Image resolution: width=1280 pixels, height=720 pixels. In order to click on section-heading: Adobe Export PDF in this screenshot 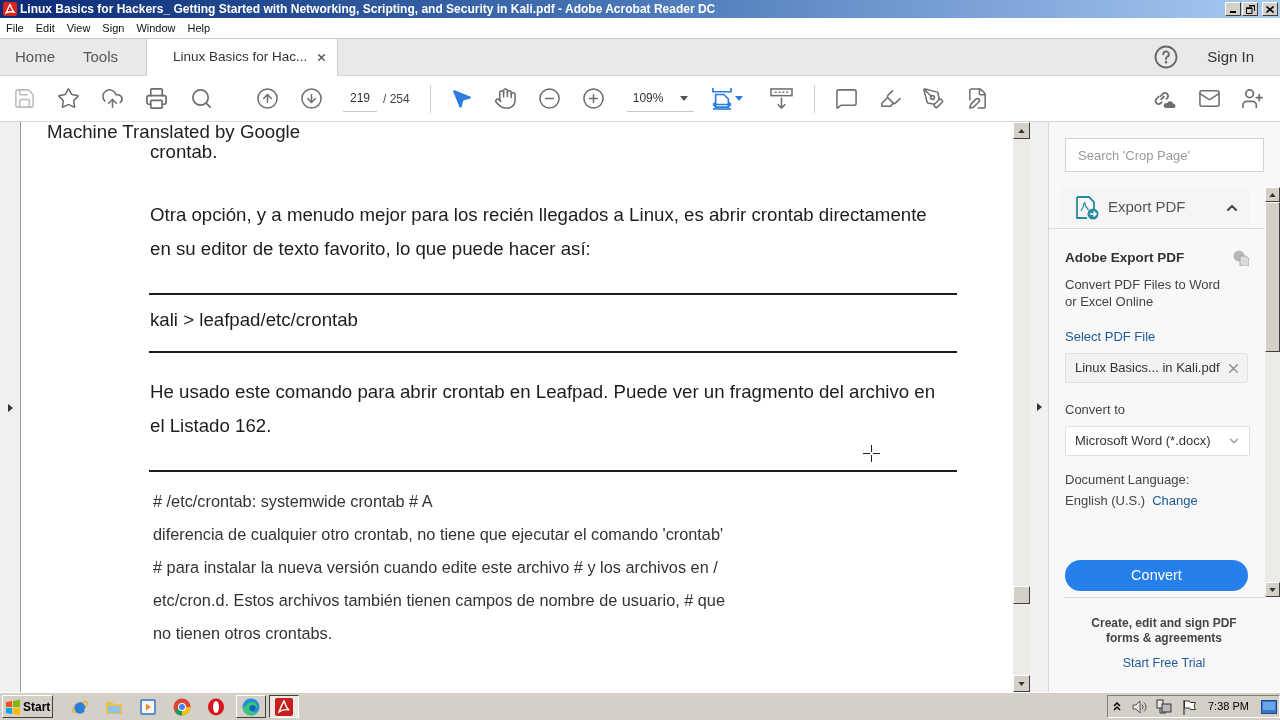, I will do `click(1125, 258)`.